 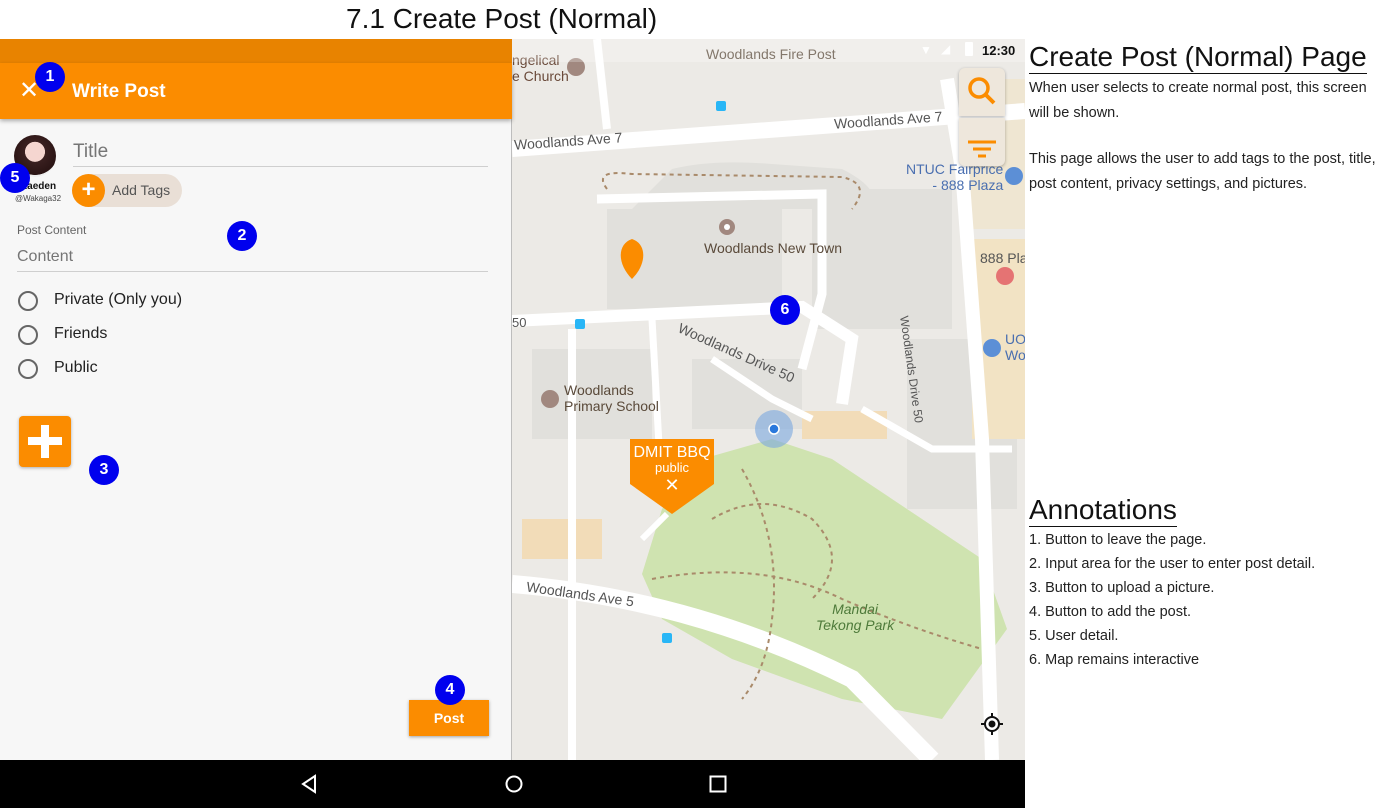 I want to click on marker-title: DMIT BBQ, so click(x=672, y=452).